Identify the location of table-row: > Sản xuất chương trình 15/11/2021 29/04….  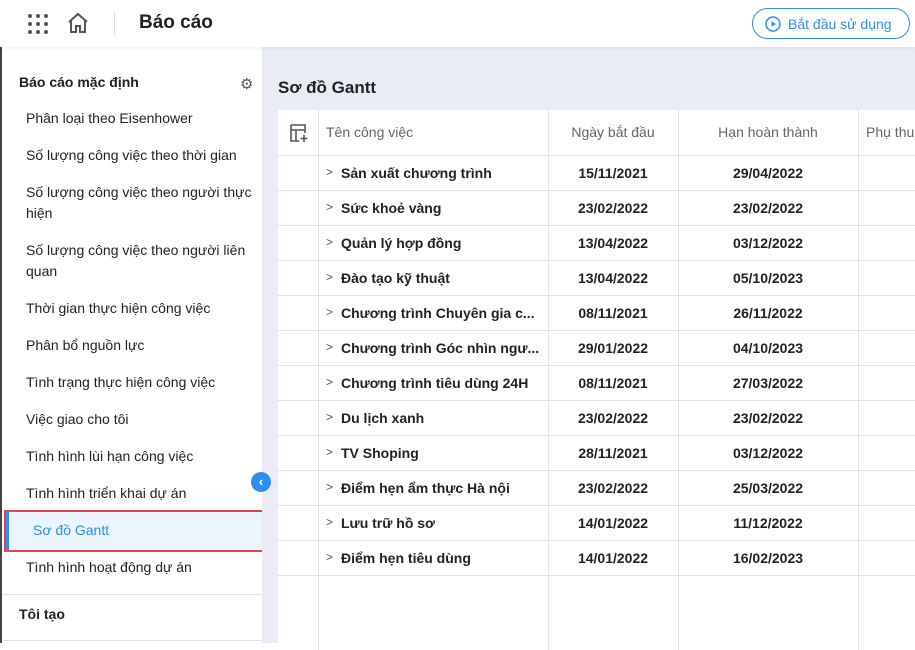
(596, 172).